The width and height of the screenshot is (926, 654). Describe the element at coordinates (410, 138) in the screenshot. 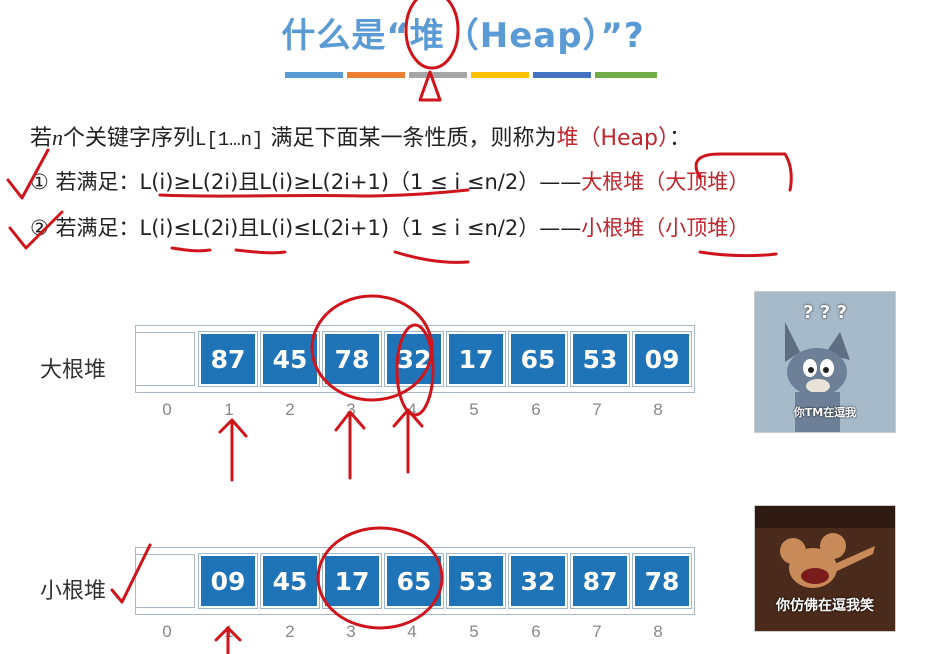

I see `definition-suffix: 满足下面某一条性质，则称为` at that location.